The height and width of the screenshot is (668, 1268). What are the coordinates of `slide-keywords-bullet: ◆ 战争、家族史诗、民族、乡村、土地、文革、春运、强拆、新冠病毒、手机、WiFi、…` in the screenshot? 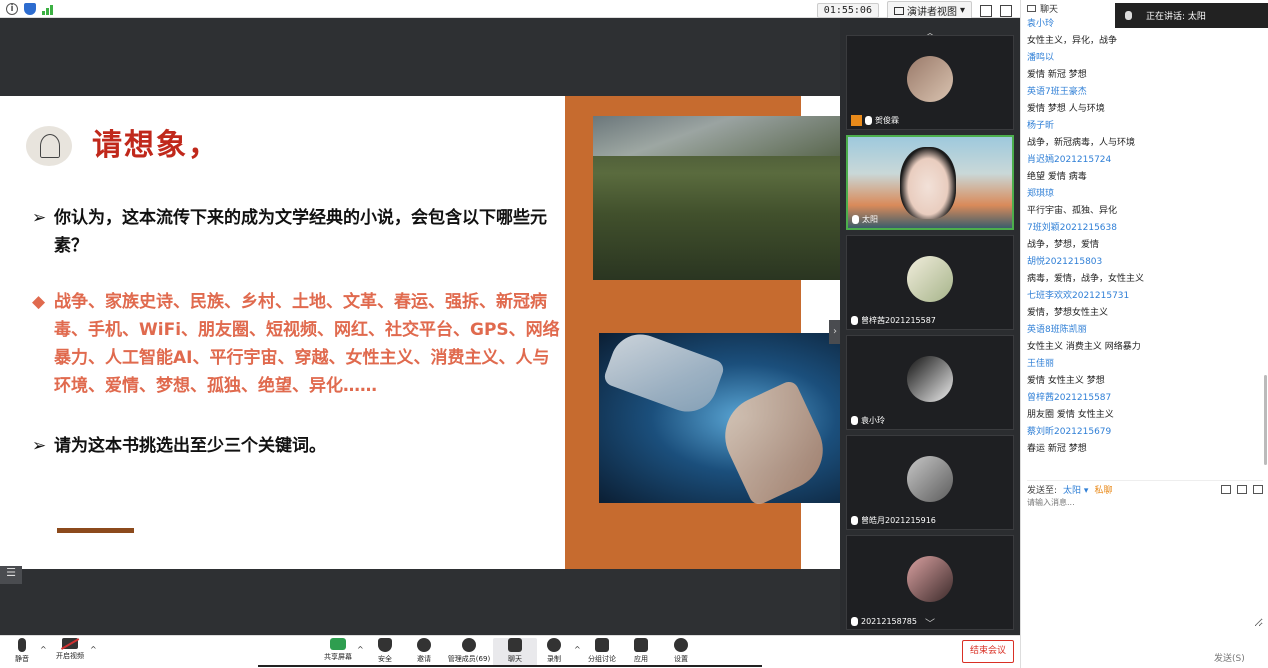 It's located at (297, 344).